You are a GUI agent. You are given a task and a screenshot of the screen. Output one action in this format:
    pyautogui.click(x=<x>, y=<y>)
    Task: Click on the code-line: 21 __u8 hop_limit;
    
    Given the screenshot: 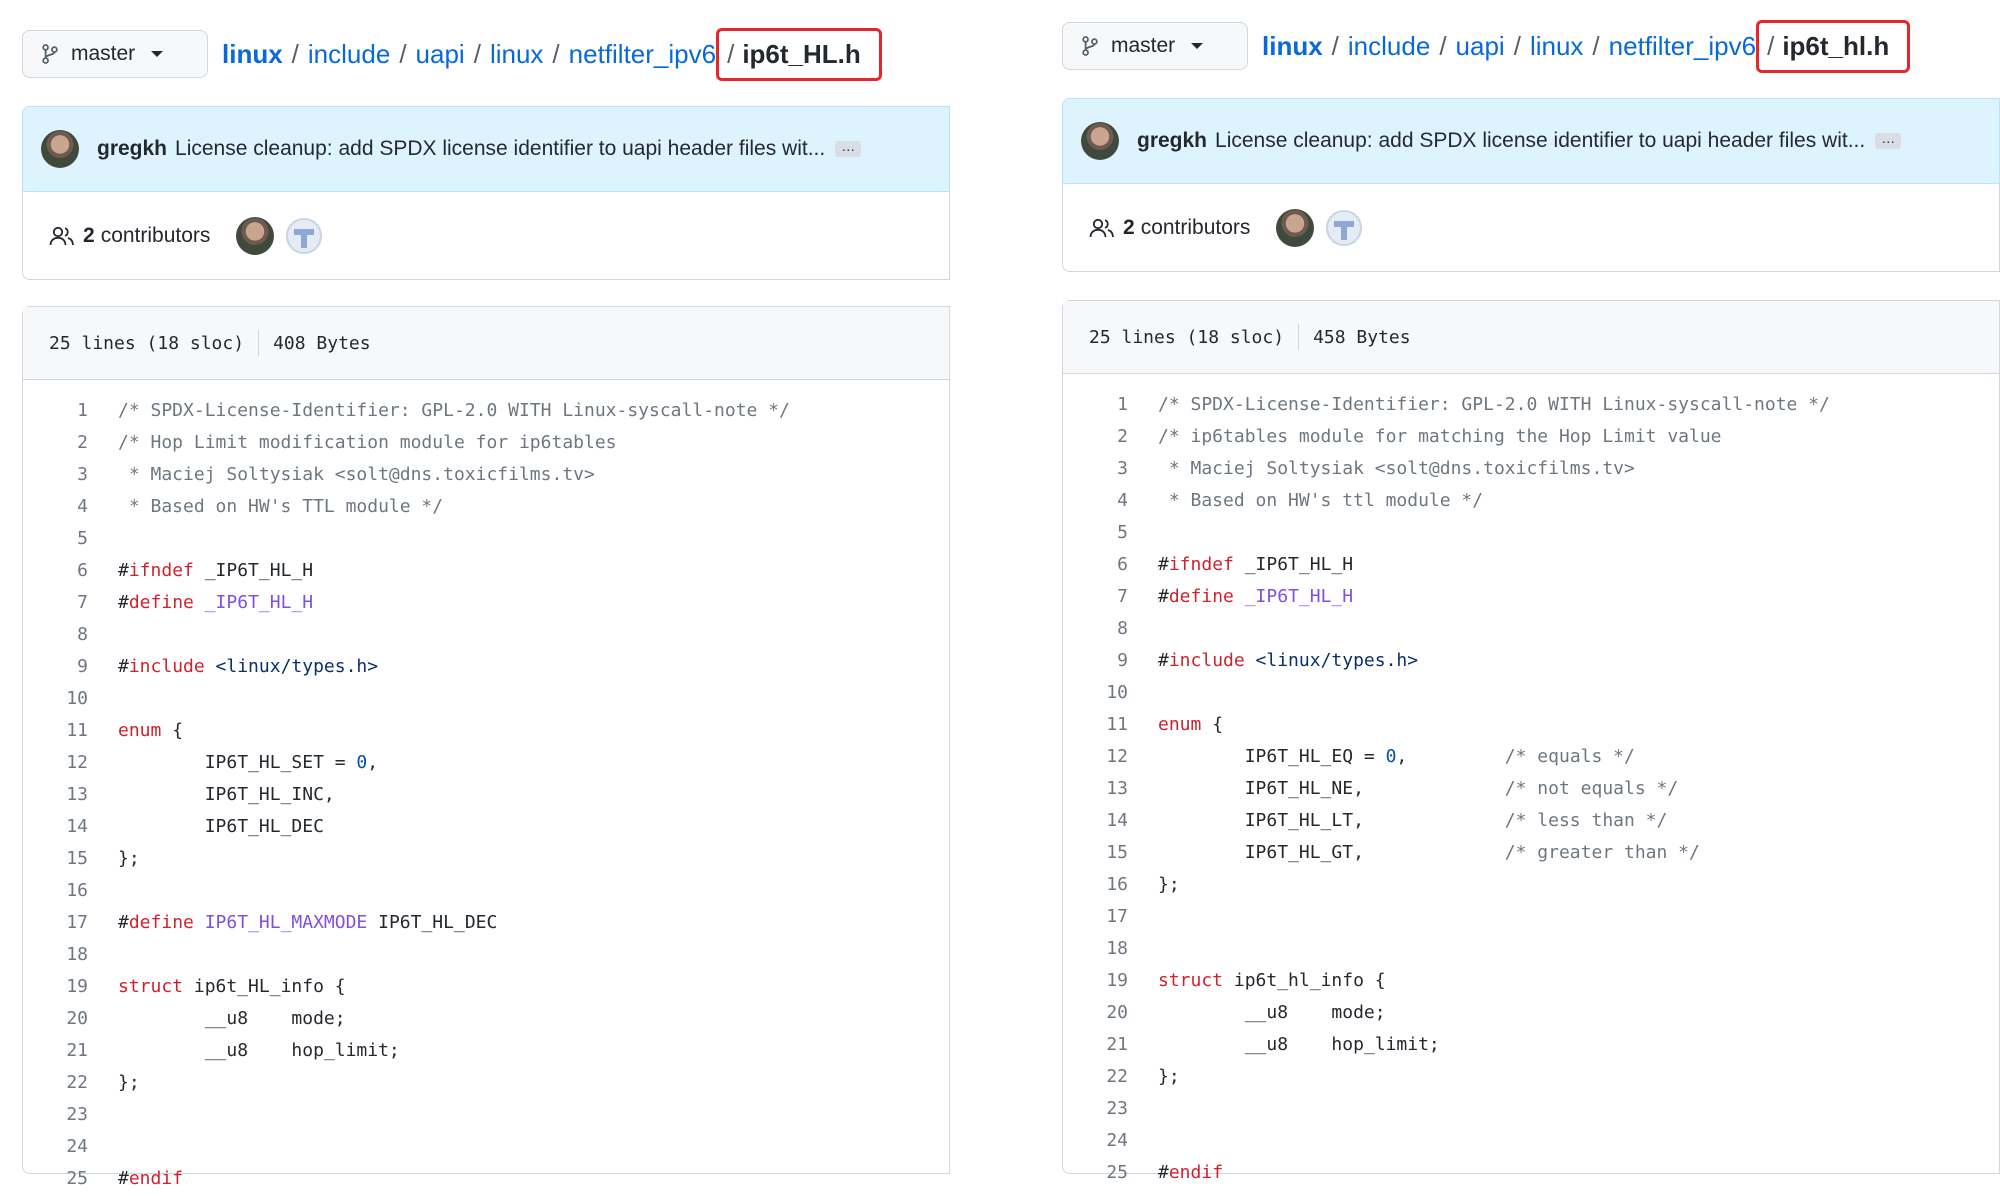 What is the action you would take?
    pyautogui.click(x=486, y=1050)
    